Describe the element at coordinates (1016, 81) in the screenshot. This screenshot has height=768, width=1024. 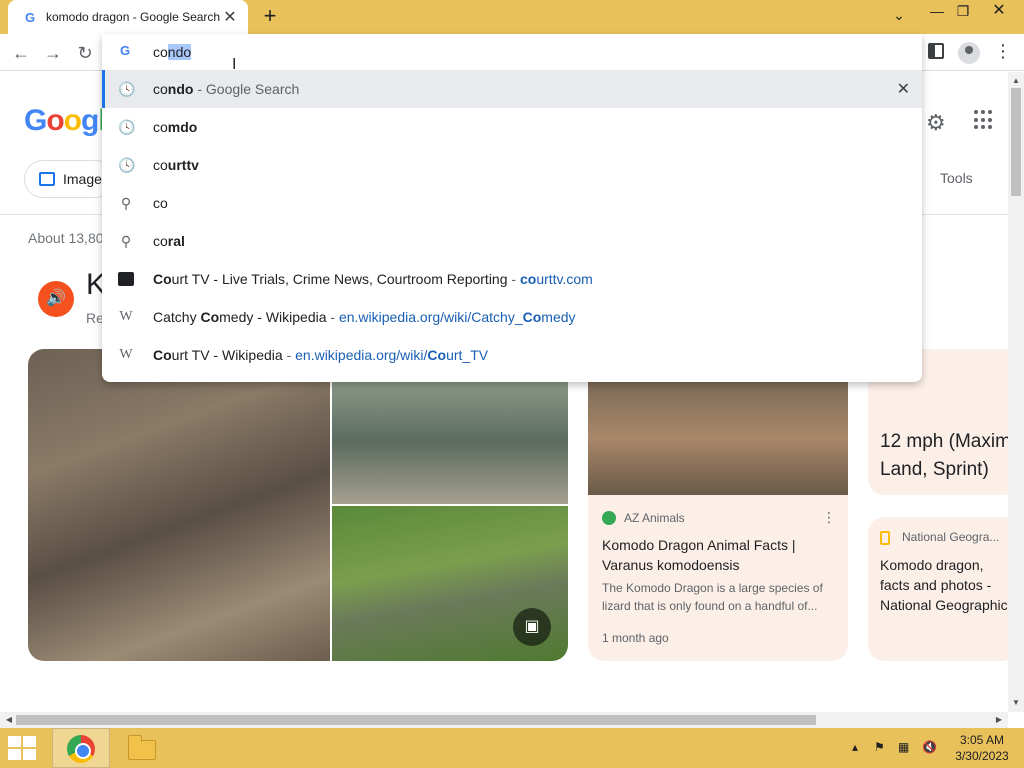
I see `scroll-up-icon: ▲` at that location.